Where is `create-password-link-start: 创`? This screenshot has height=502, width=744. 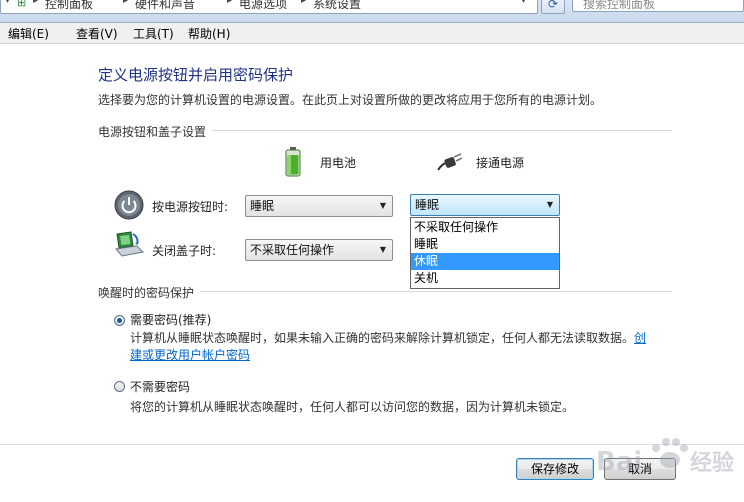
create-password-link-start: 创 is located at coordinates (640, 338).